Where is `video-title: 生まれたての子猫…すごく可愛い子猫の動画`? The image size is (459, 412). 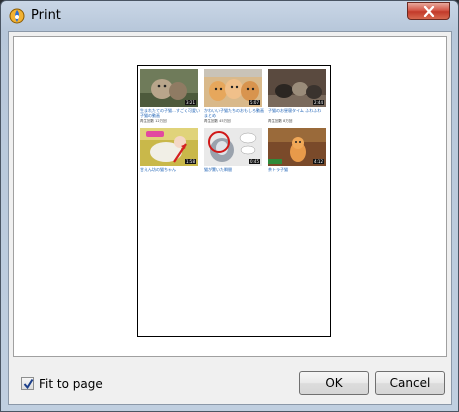 video-title: 生まれたての子猫…すごく可愛い子猫の動画 is located at coordinates (170, 113).